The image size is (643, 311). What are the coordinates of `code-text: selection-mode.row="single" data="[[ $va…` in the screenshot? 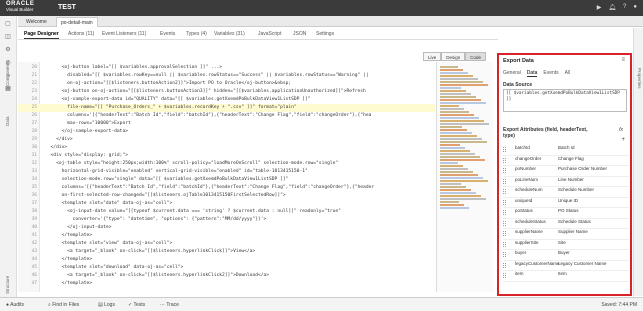 It's located at (167, 179).